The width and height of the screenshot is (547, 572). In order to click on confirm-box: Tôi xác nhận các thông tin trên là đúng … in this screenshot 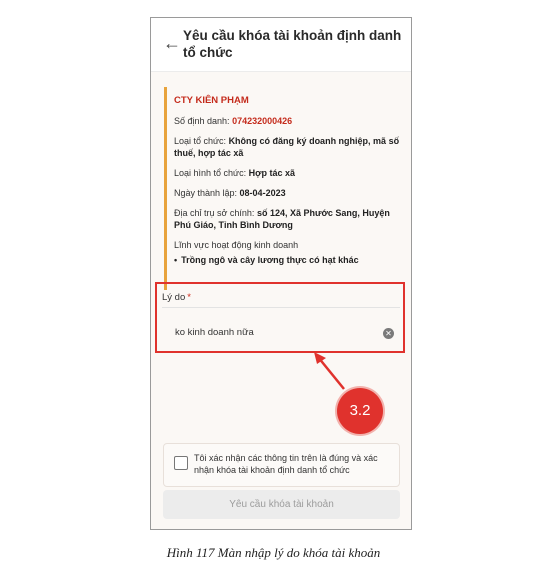, I will do `click(281, 465)`.